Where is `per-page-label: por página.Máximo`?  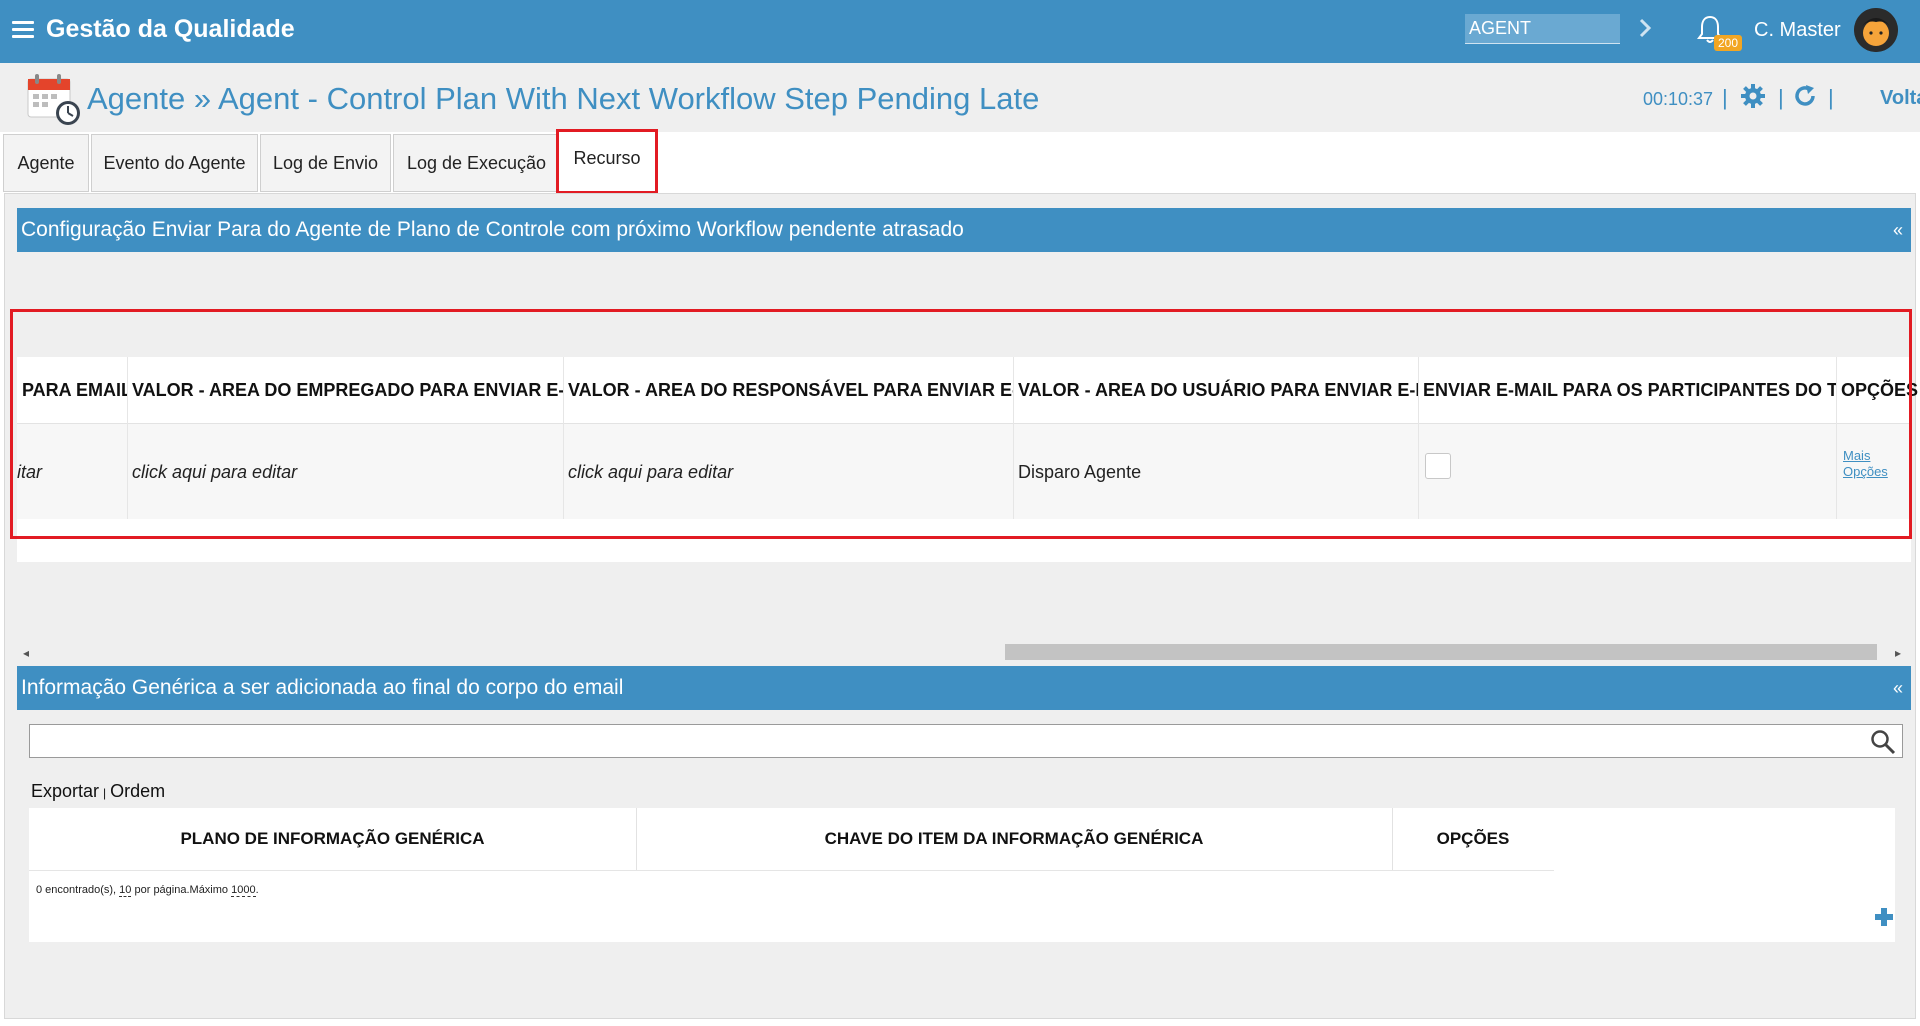
per-page-label: por página.Máximo is located at coordinates (181, 890).